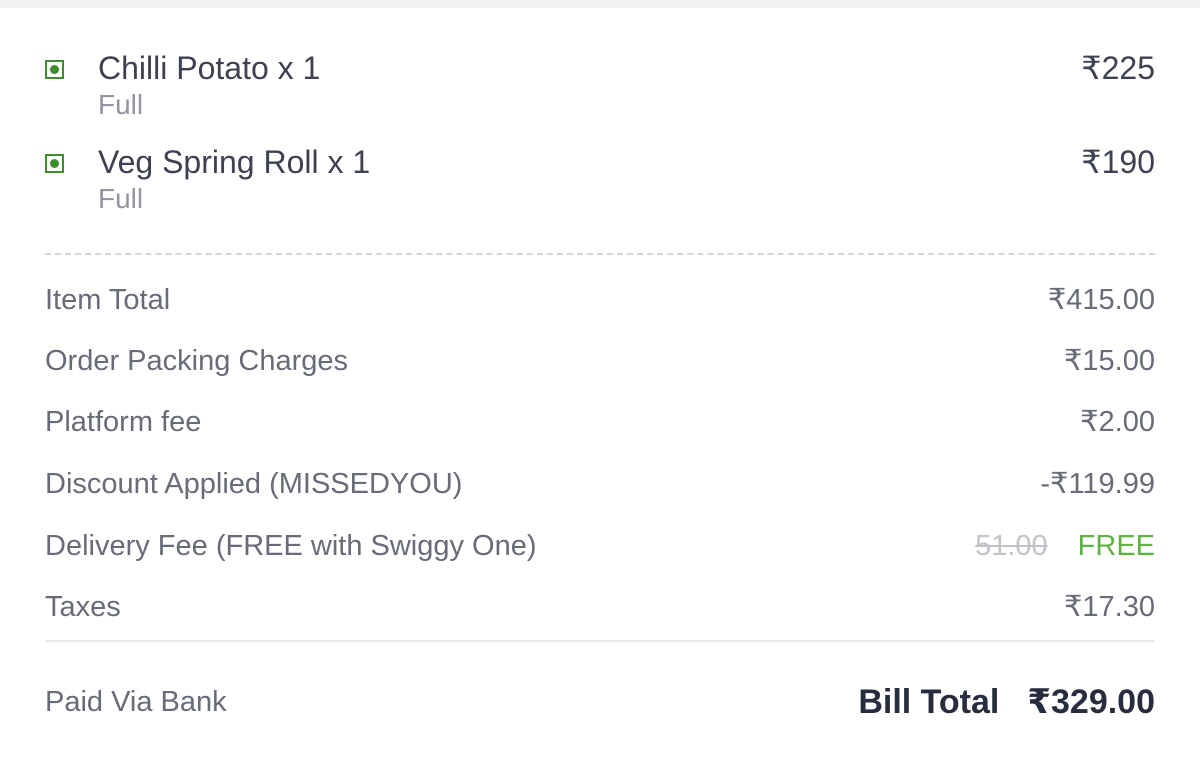 Image resolution: width=1200 pixels, height=758 pixels. Describe the element at coordinates (600, 182) in the screenshot. I see `order-item: Veg Spring Roll x 1 Full ₹190` at that location.